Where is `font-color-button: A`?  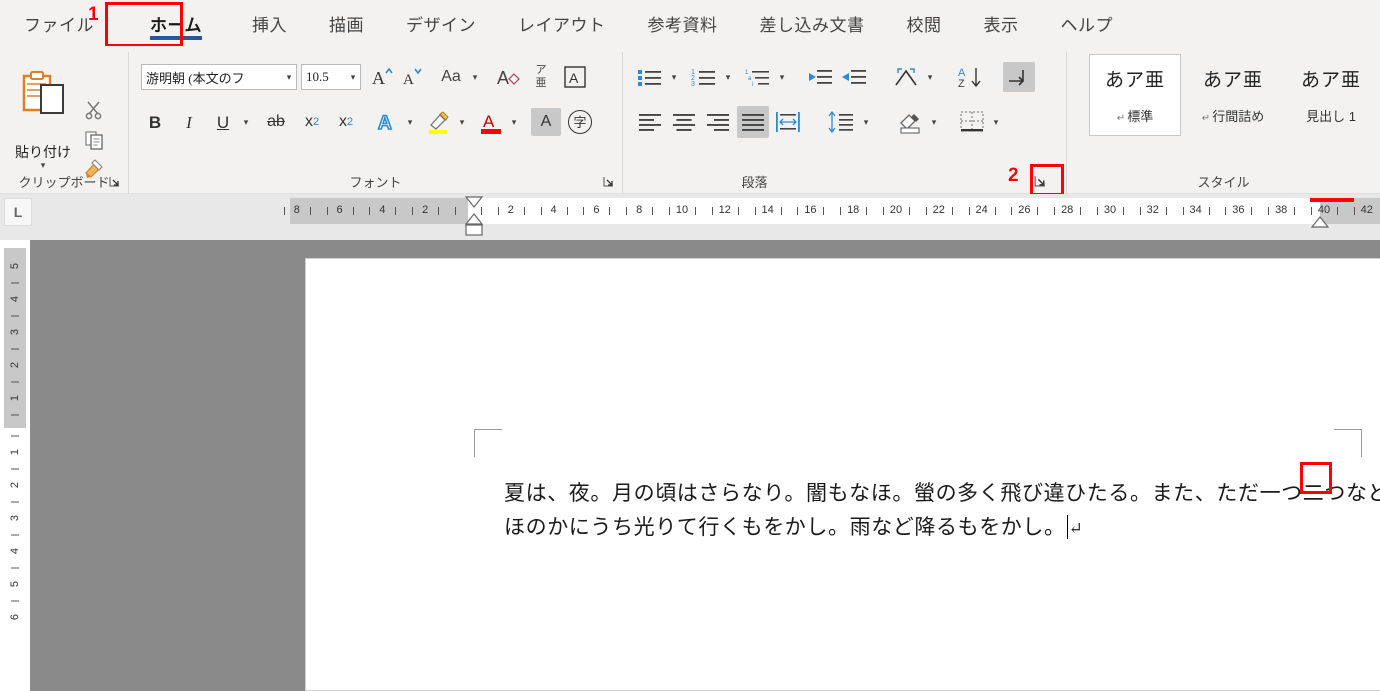
font-color-button: A is located at coordinates (491, 122).